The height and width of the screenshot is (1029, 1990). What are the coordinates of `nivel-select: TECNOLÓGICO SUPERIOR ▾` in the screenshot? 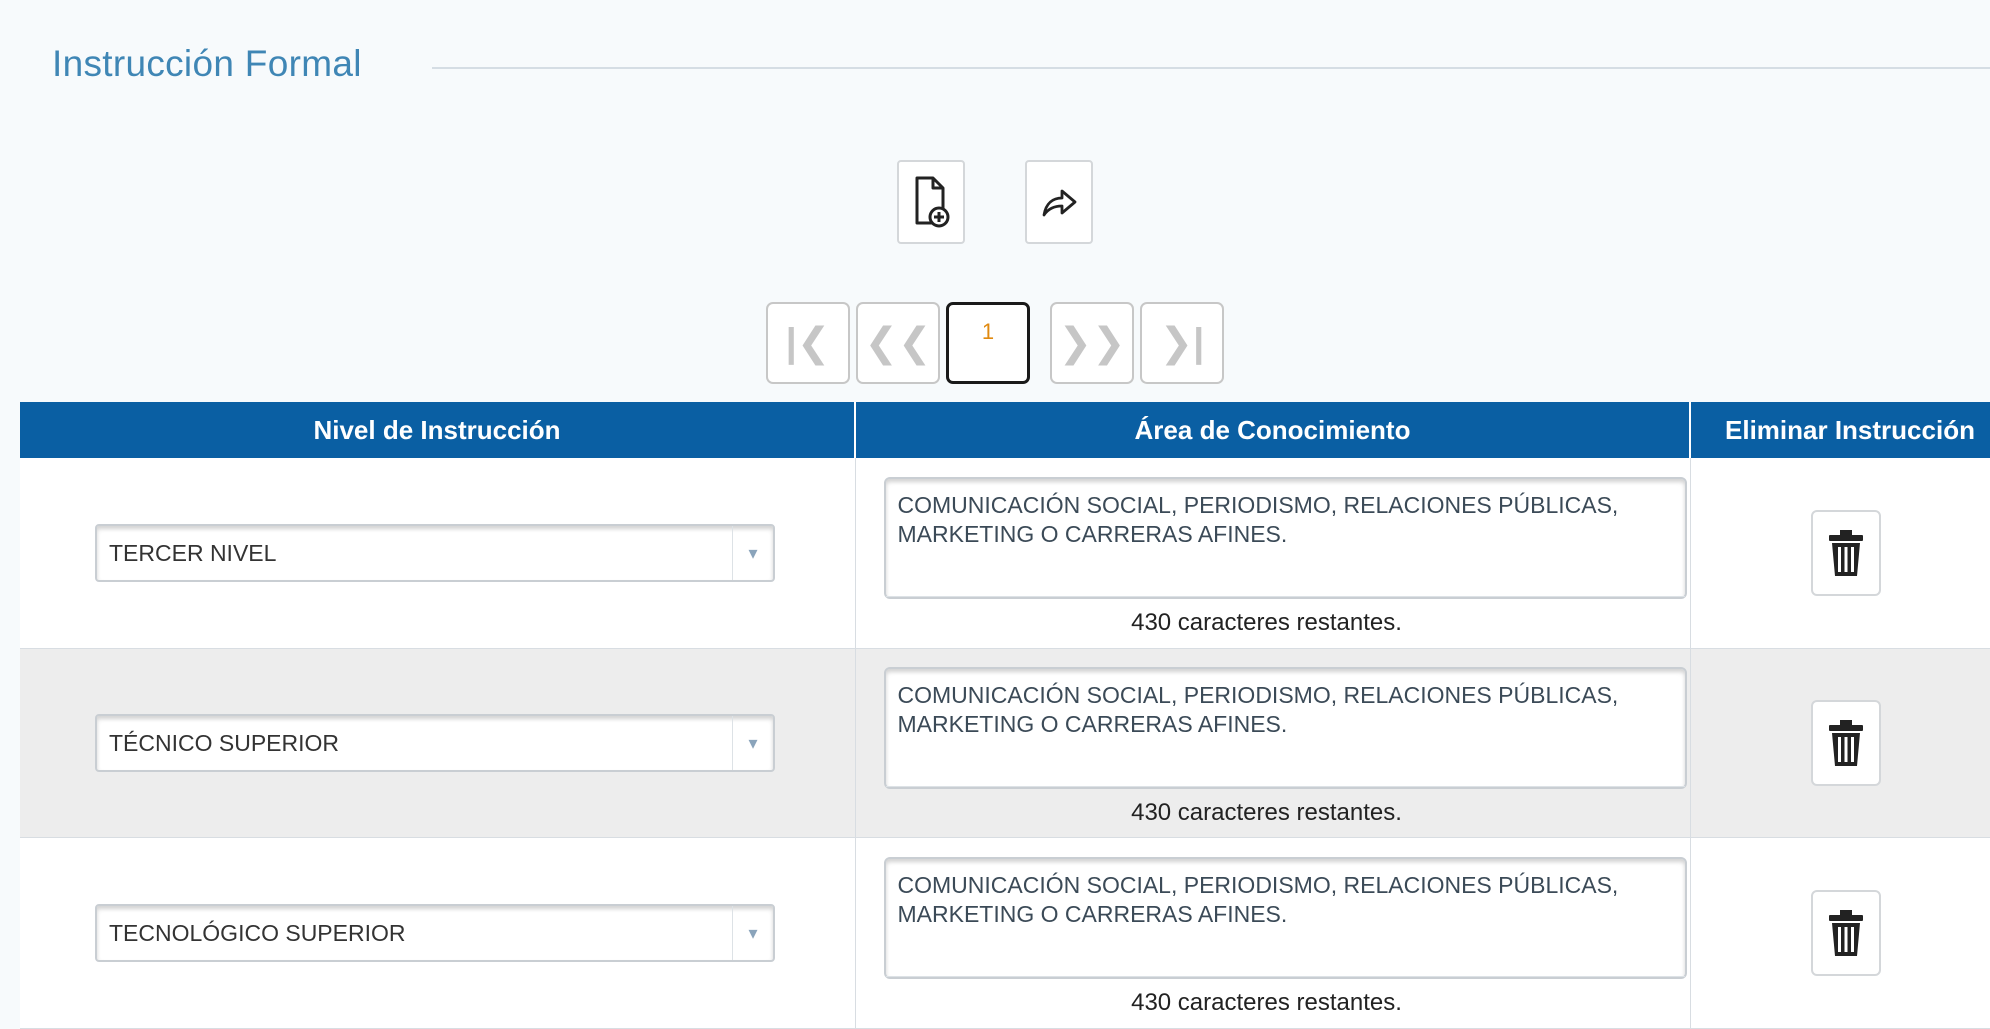 It's located at (435, 933).